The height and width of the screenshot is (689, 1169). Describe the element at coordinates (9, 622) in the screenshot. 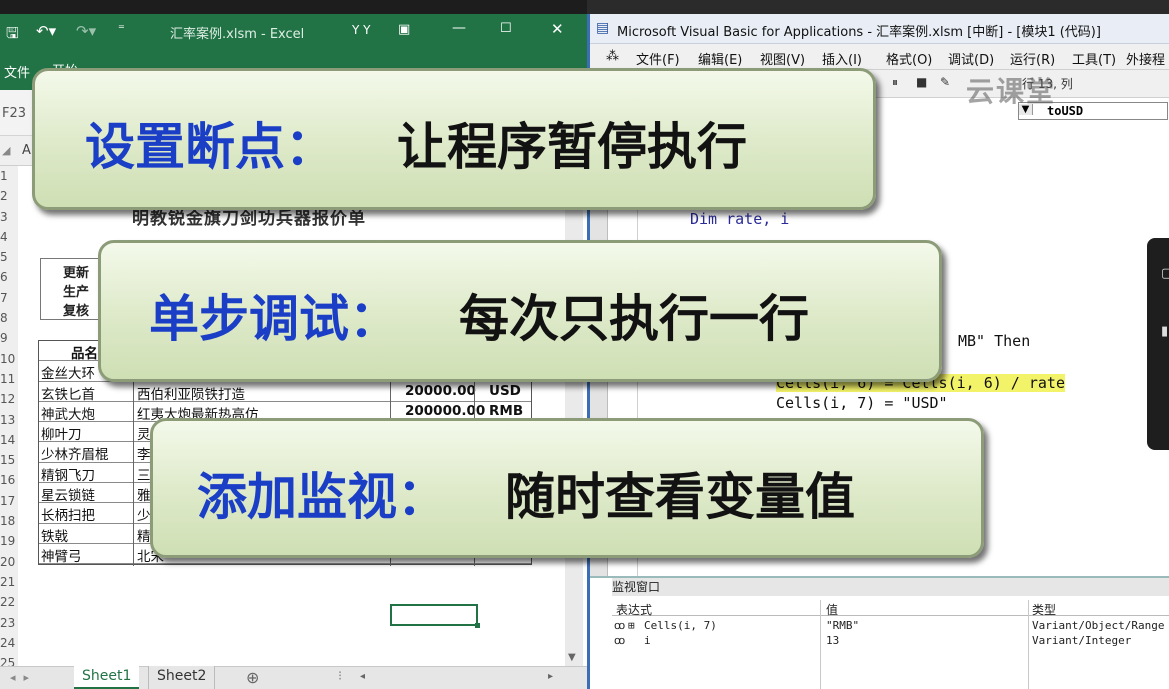

I see `row-number: 23` at that location.